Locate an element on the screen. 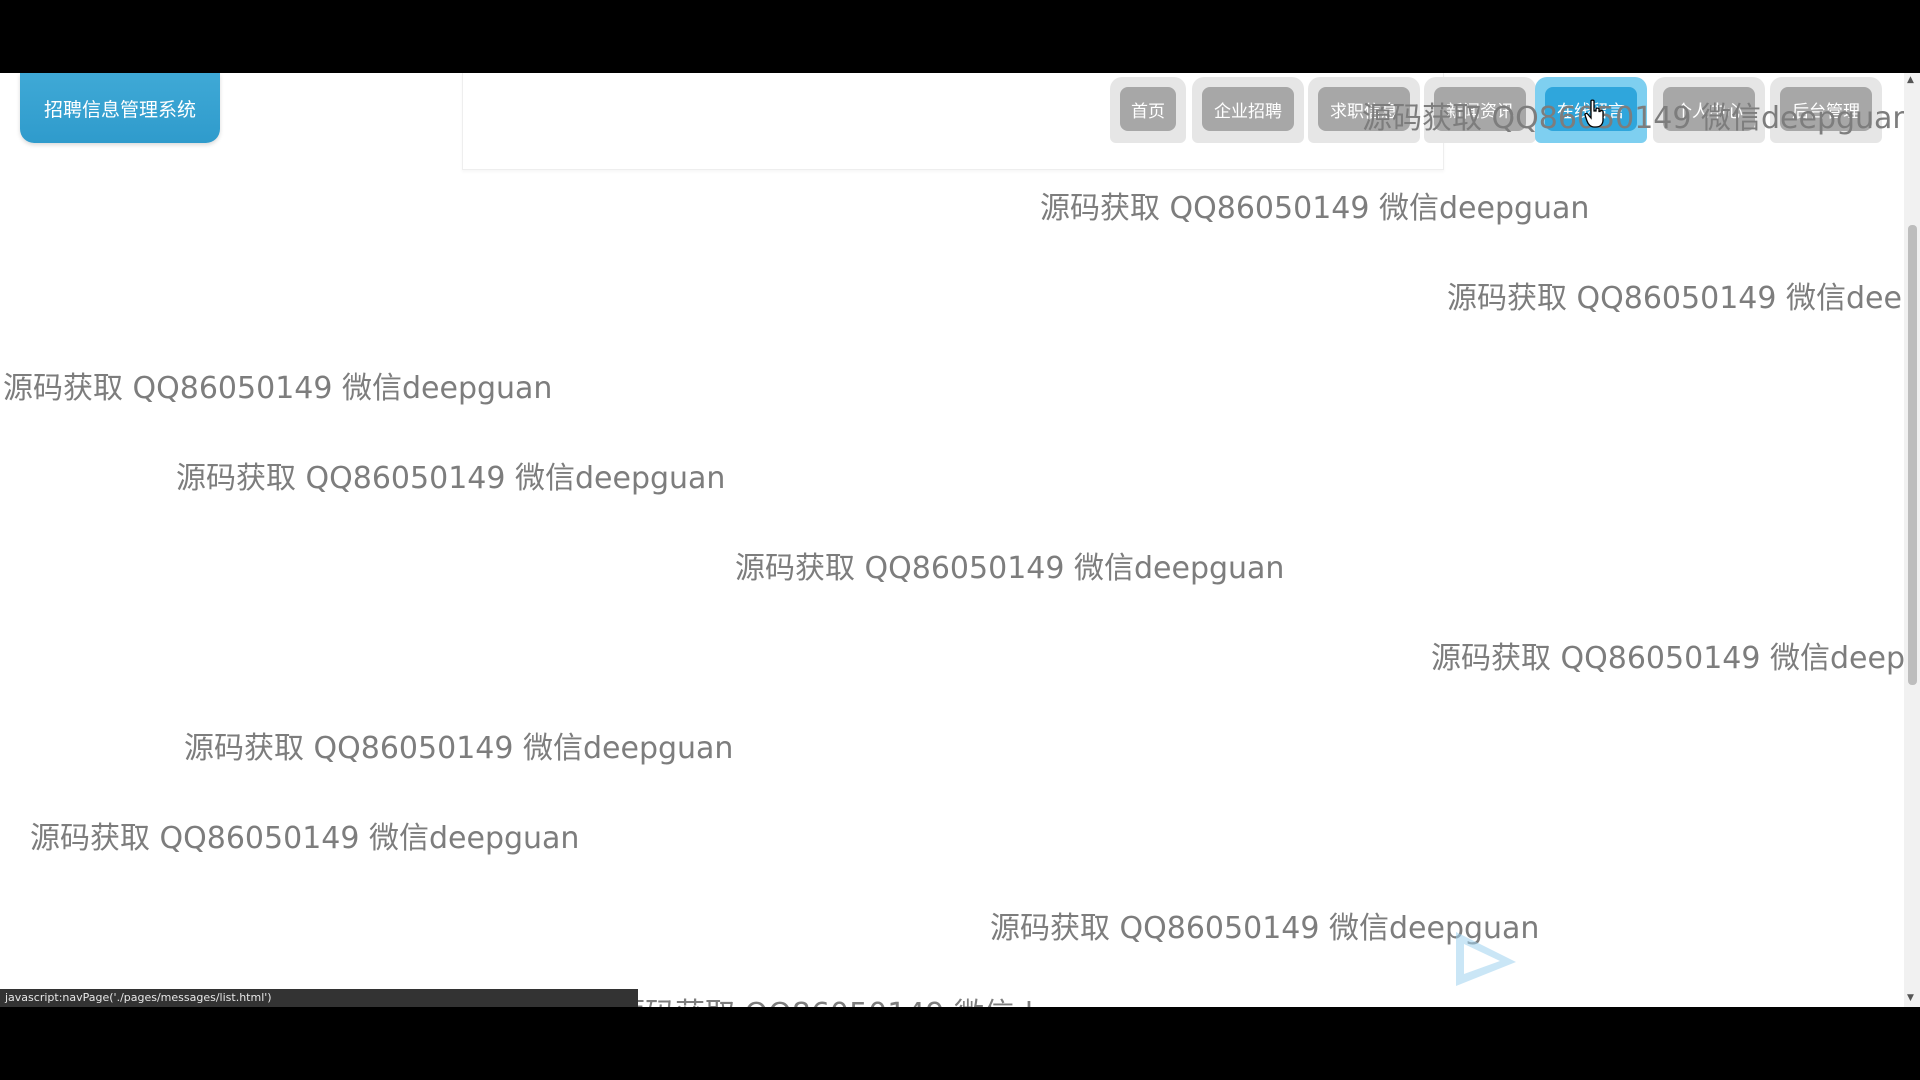  nav-item-company-jobs: 企业招聘 is located at coordinates (1248, 110).